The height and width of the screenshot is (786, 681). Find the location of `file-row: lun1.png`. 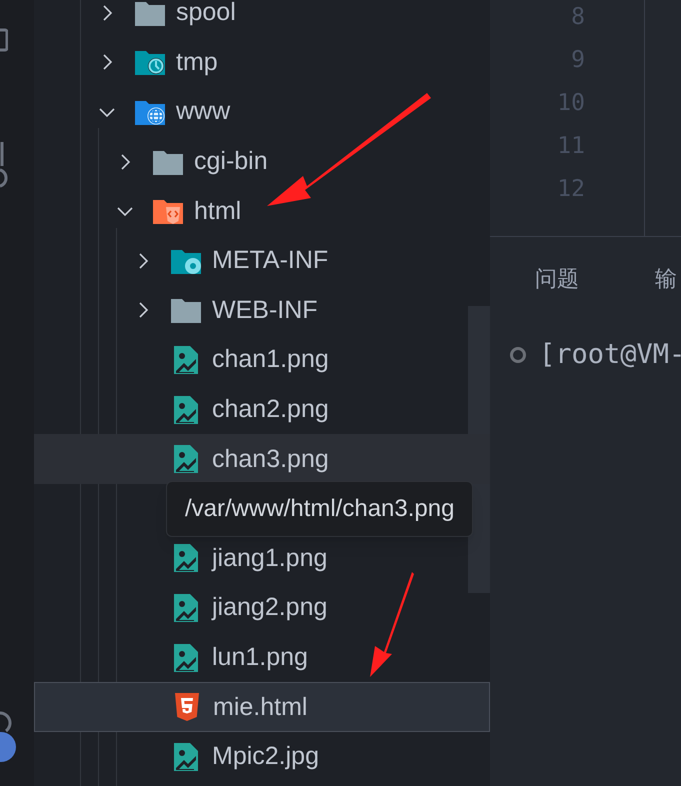

file-row: lun1.png is located at coordinates (262, 657).